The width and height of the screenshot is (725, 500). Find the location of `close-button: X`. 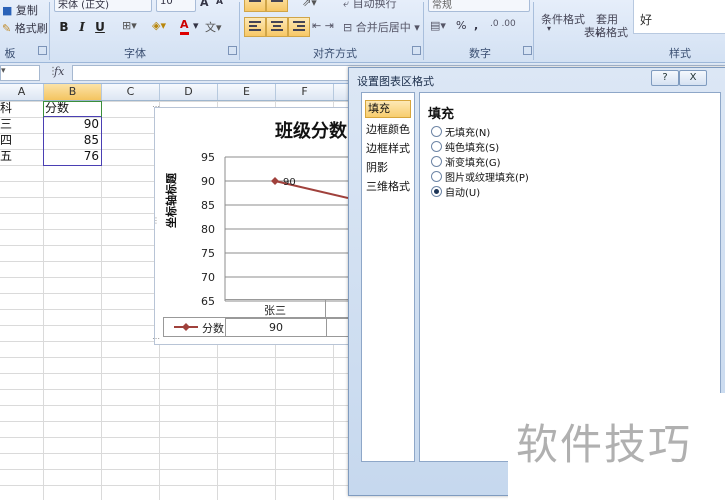

close-button: X is located at coordinates (693, 78).